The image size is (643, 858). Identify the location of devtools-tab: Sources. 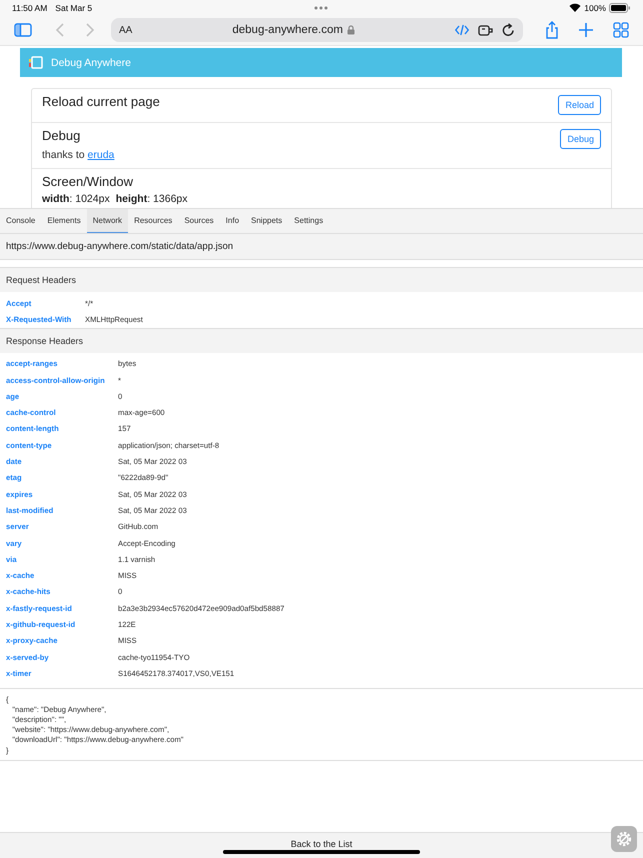
(199, 221).